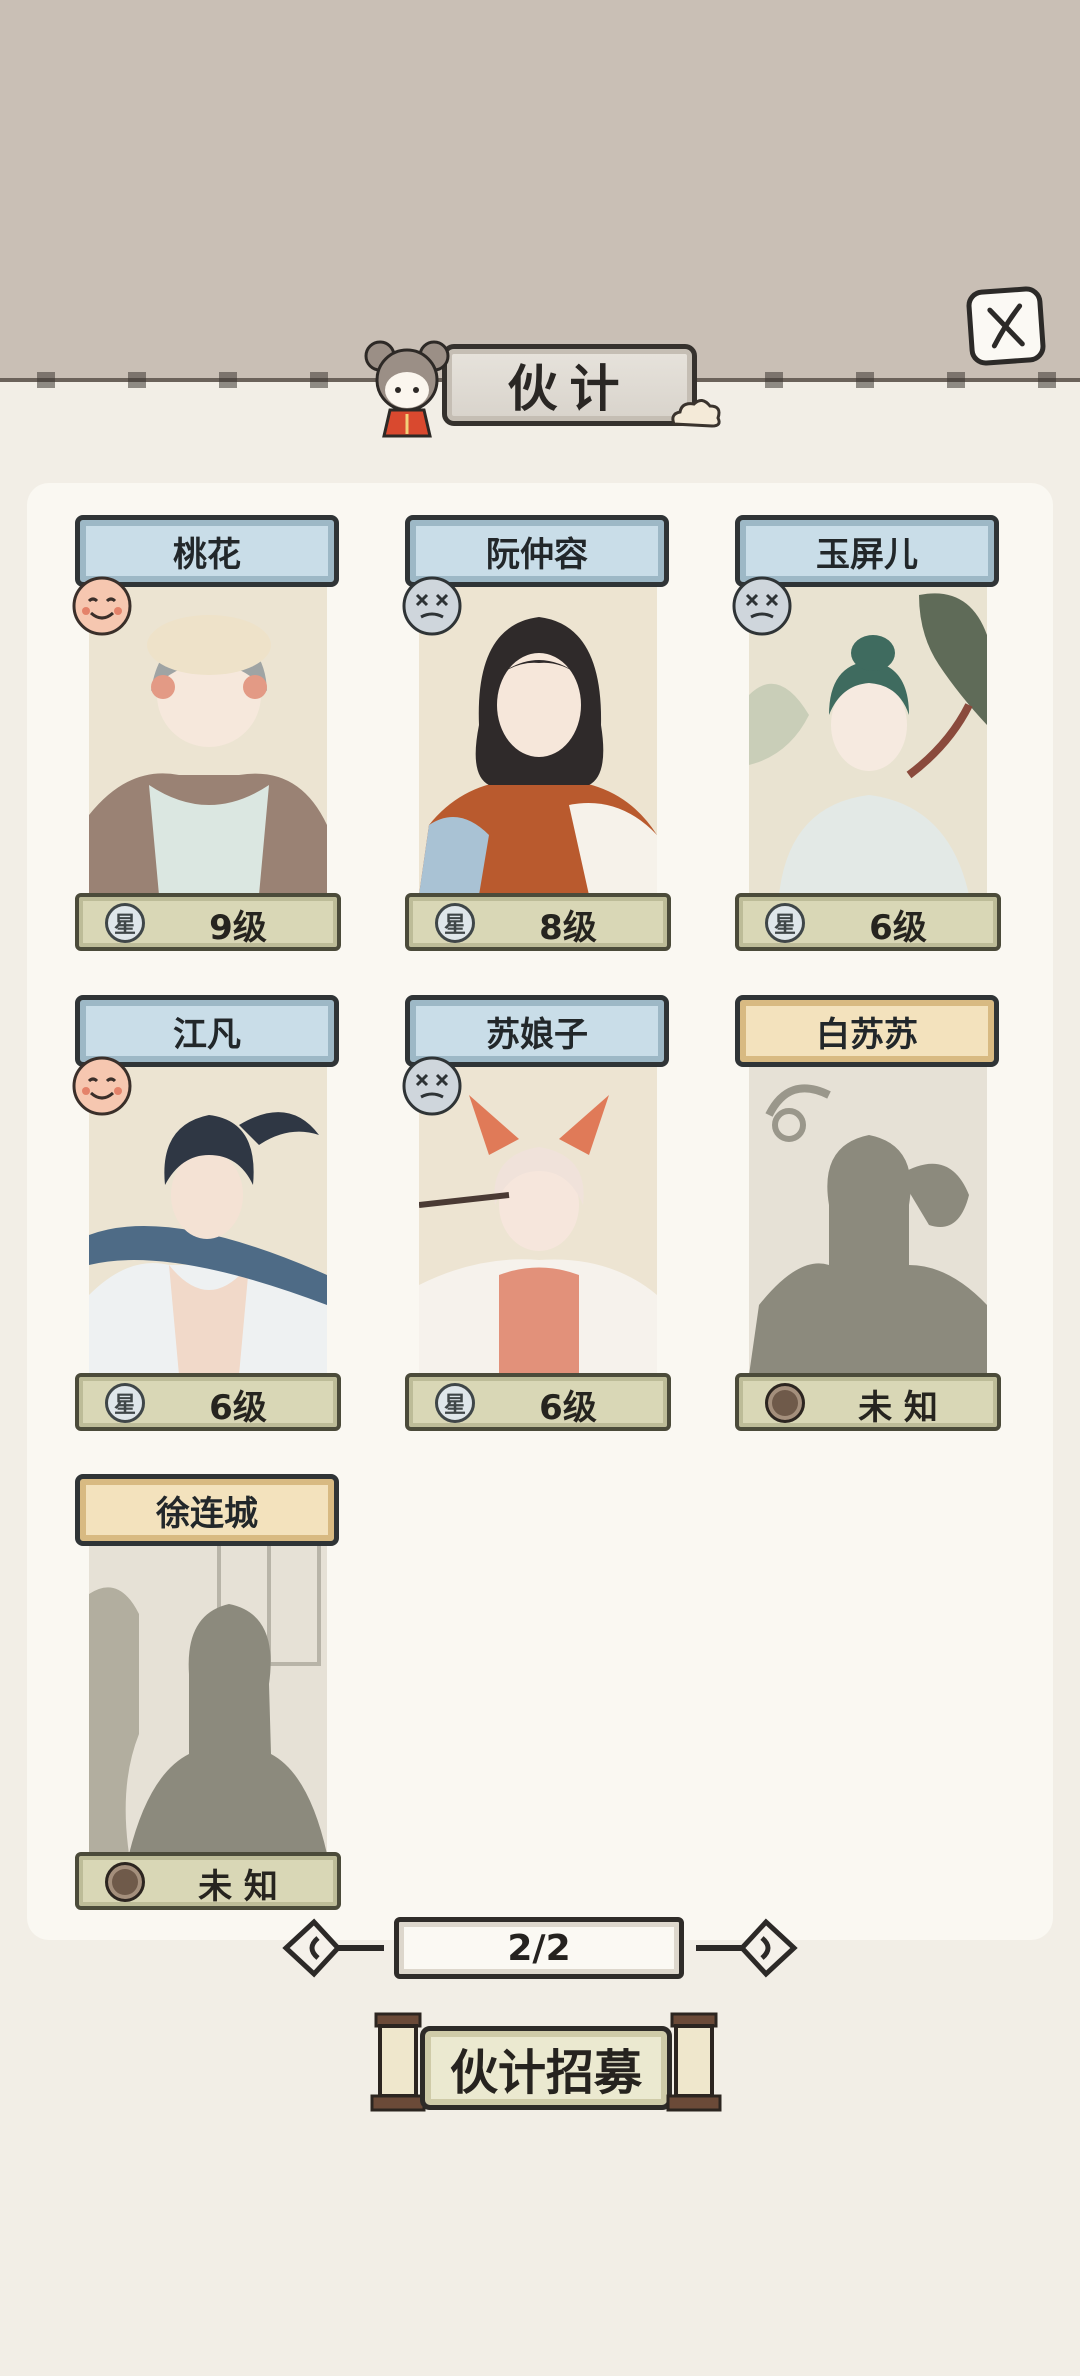 The height and width of the screenshot is (2376, 1080). I want to click on locked-character-card: 徐连城 未 知, so click(208, 1699).